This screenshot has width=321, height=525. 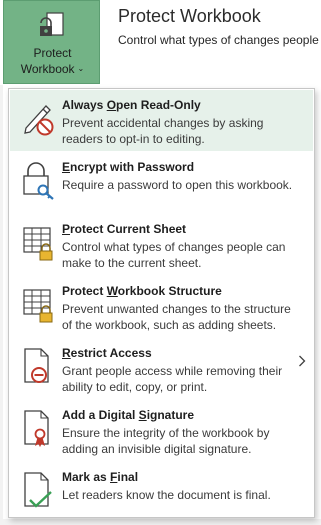 What do you see at coordinates (100, 477) in the screenshot?
I see `menu-item-title: Mark as Final` at bounding box center [100, 477].